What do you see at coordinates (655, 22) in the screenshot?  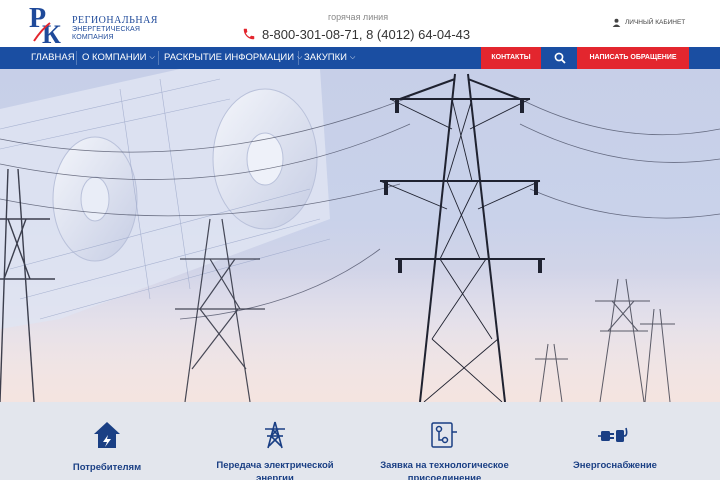 I see `cabinet-label: Личный кабинет` at bounding box center [655, 22].